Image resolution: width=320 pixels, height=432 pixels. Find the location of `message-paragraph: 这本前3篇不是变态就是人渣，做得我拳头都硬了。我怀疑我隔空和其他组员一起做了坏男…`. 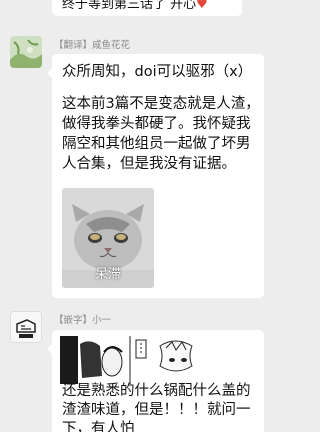

message-paragraph: 这本前3篇不是变态就是人渣，做得我拳头都硬了。我怀疑我隔空和其他组员一起做了坏男… is located at coordinates (161, 134).